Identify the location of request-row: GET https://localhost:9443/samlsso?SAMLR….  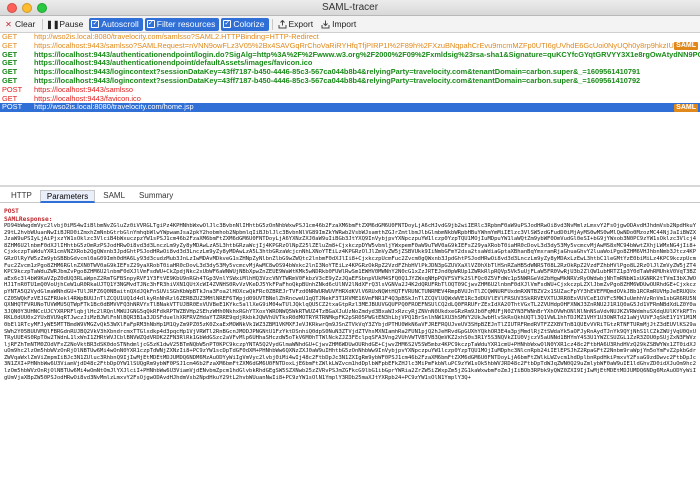
(350, 46).